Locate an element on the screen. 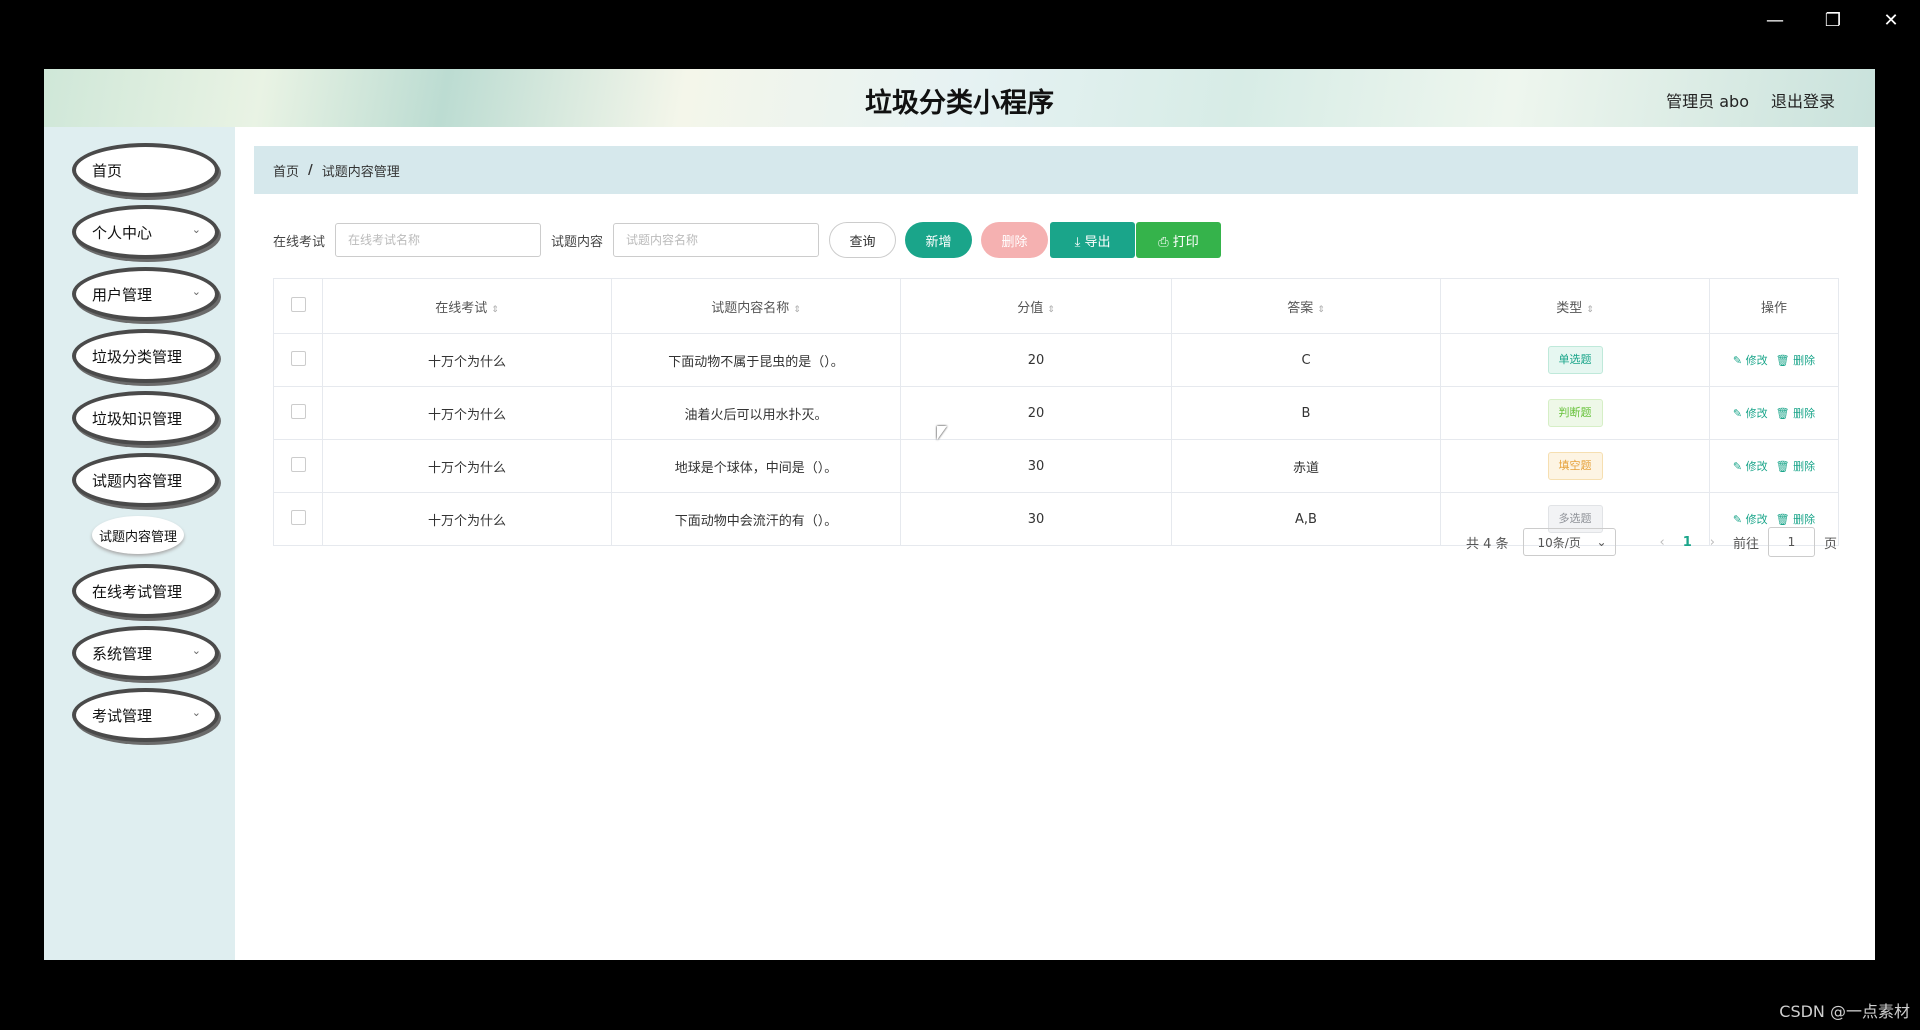 This screenshot has height=1030, width=1920. sidebar-item-question-content: 试题内容管理 is located at coordinates (145, 480).